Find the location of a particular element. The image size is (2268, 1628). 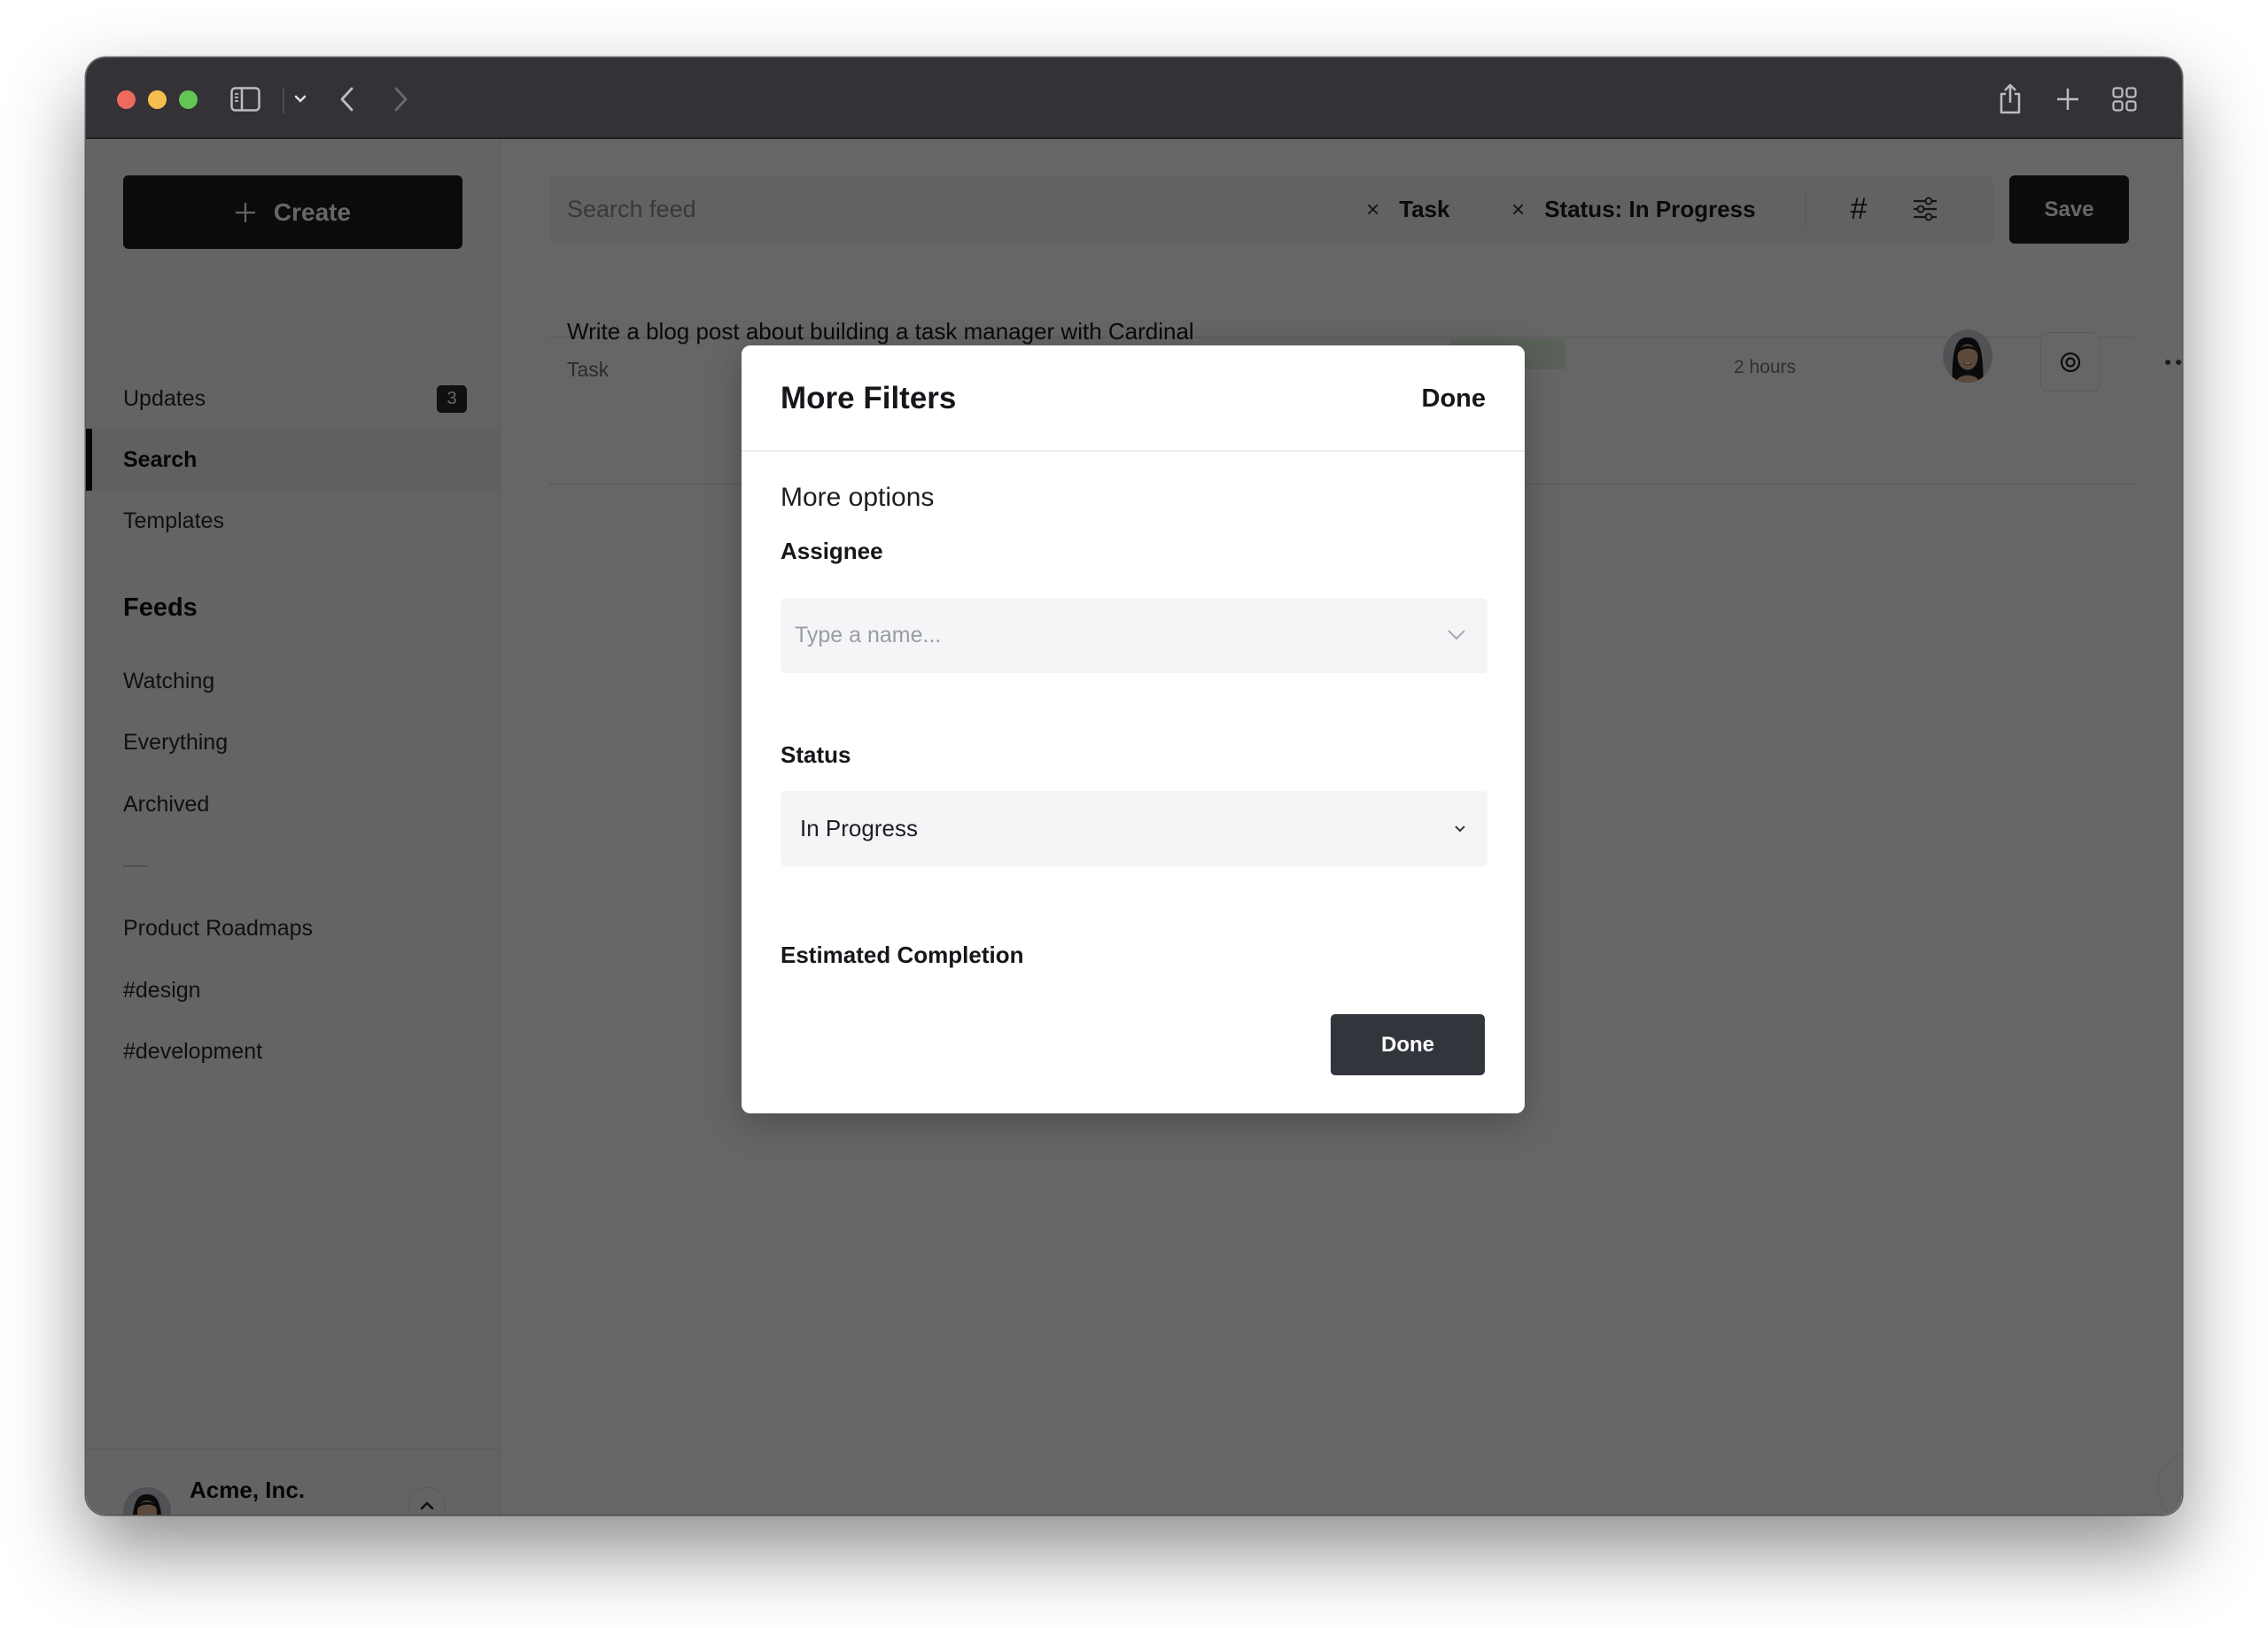

new-tab-icon is located at coordinates (2068, 99).